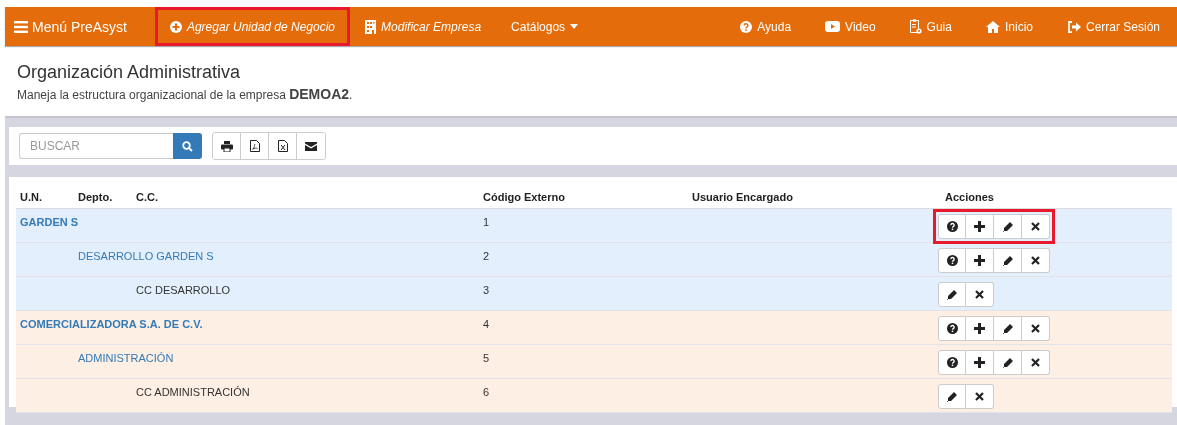 The width and height of the screenshot is (1177, 425). What do you see at coordinates (96, 146) in the screenshot?
I see `search-field: BUSCAR` at bounding box center [96, 146].